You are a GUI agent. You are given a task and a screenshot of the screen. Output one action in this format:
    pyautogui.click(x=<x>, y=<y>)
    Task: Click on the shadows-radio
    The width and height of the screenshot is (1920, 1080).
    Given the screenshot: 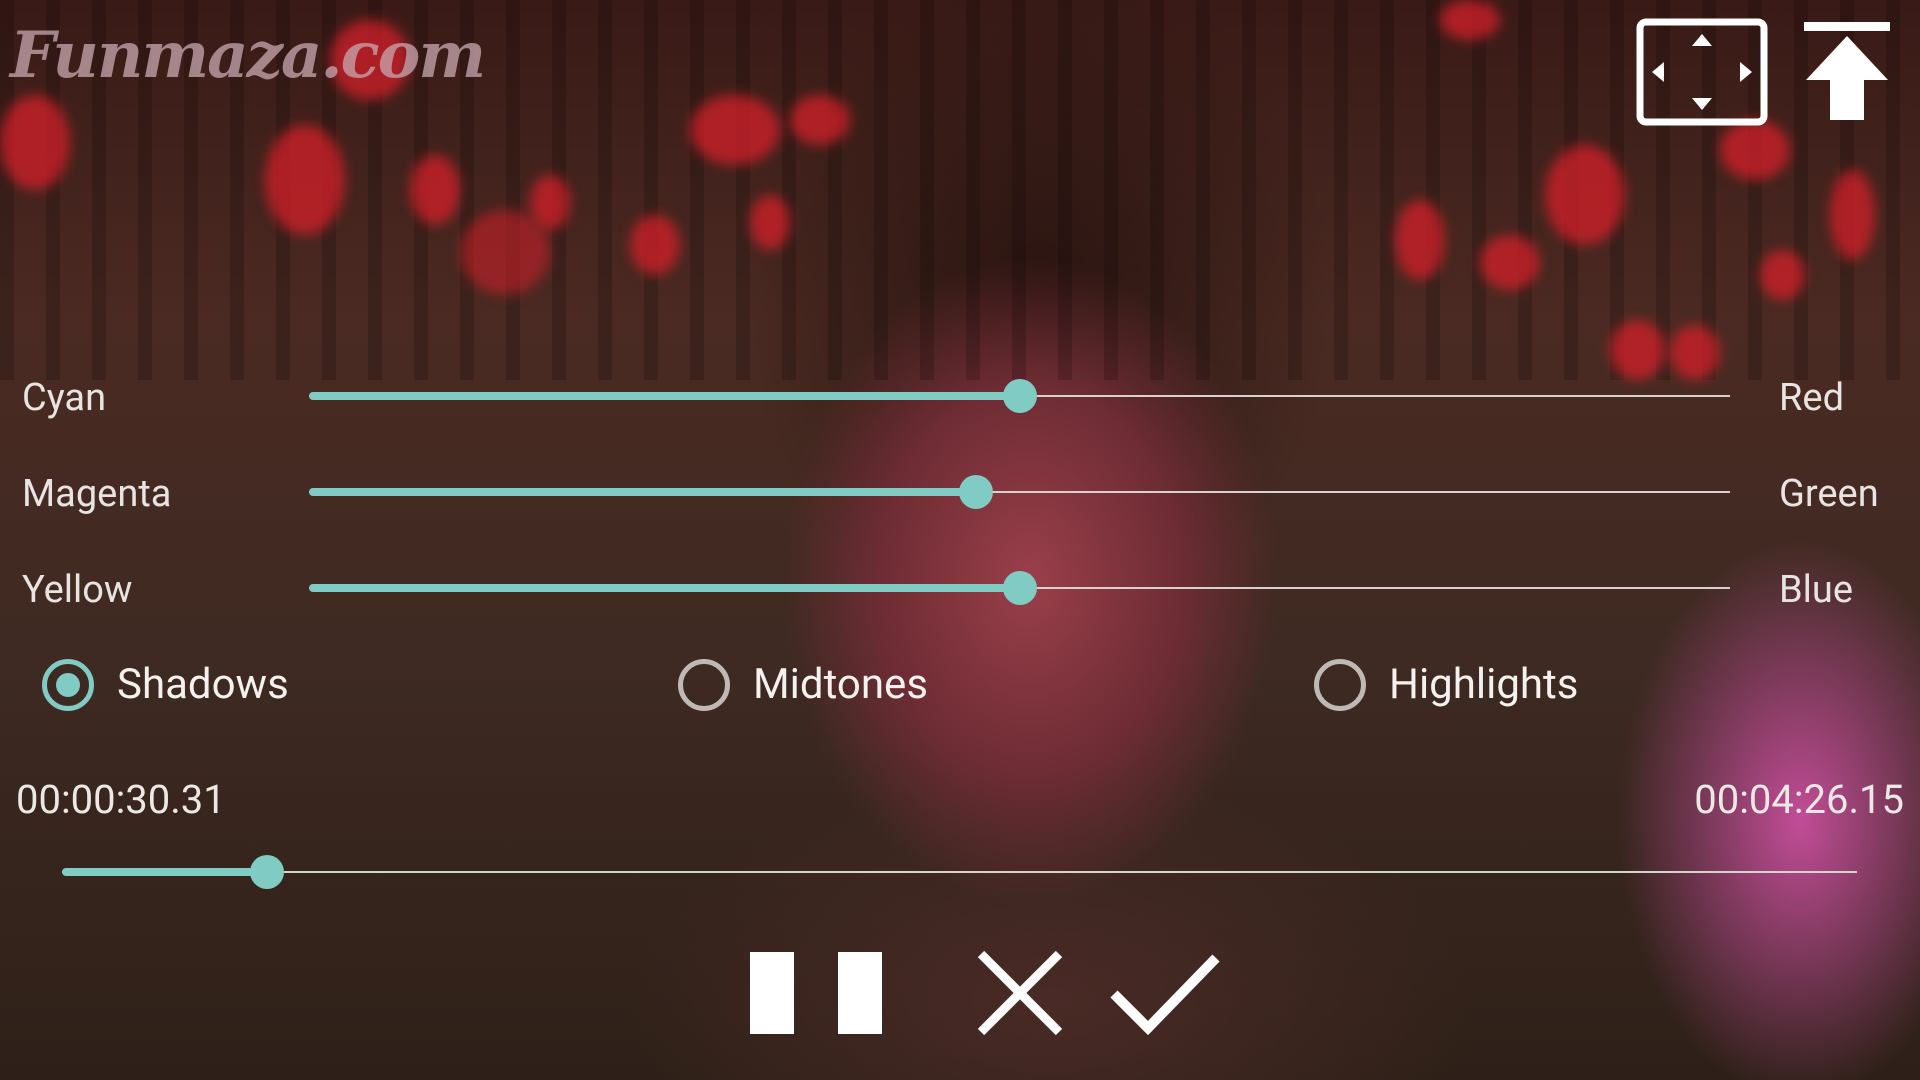 What is the action you would take?
    pyautogui.click(x=68, y=685)
    